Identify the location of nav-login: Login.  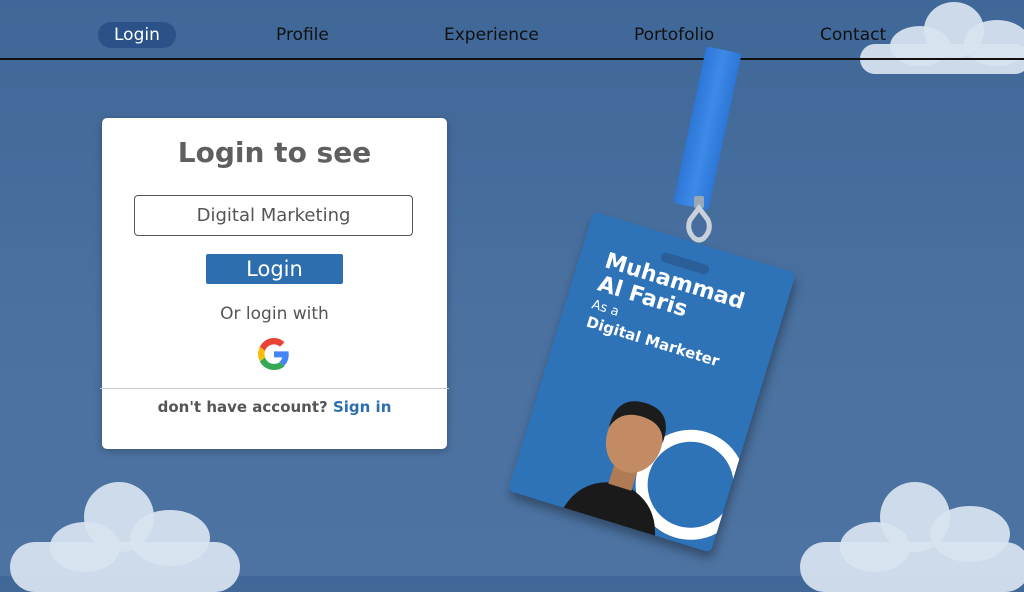
(137, 35).